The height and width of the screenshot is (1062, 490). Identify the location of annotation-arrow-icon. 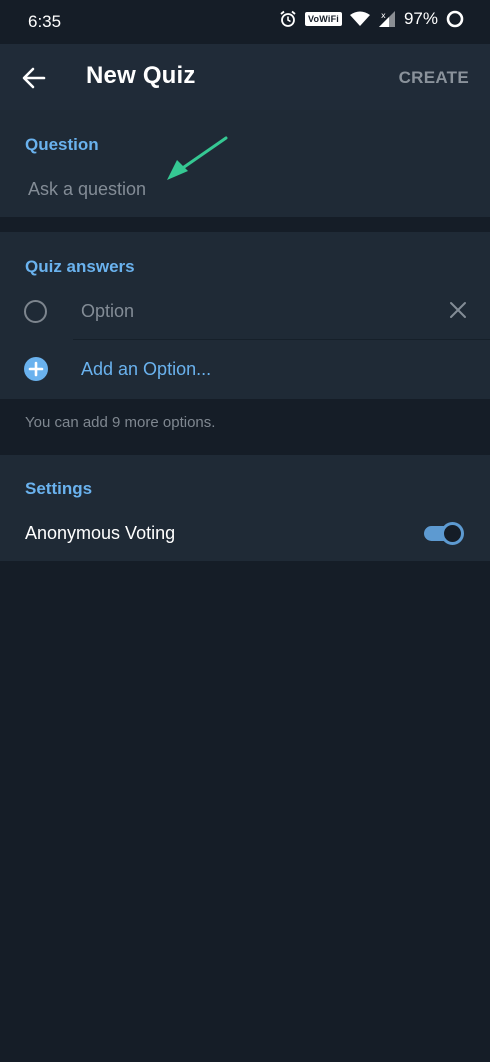
(197, 158).